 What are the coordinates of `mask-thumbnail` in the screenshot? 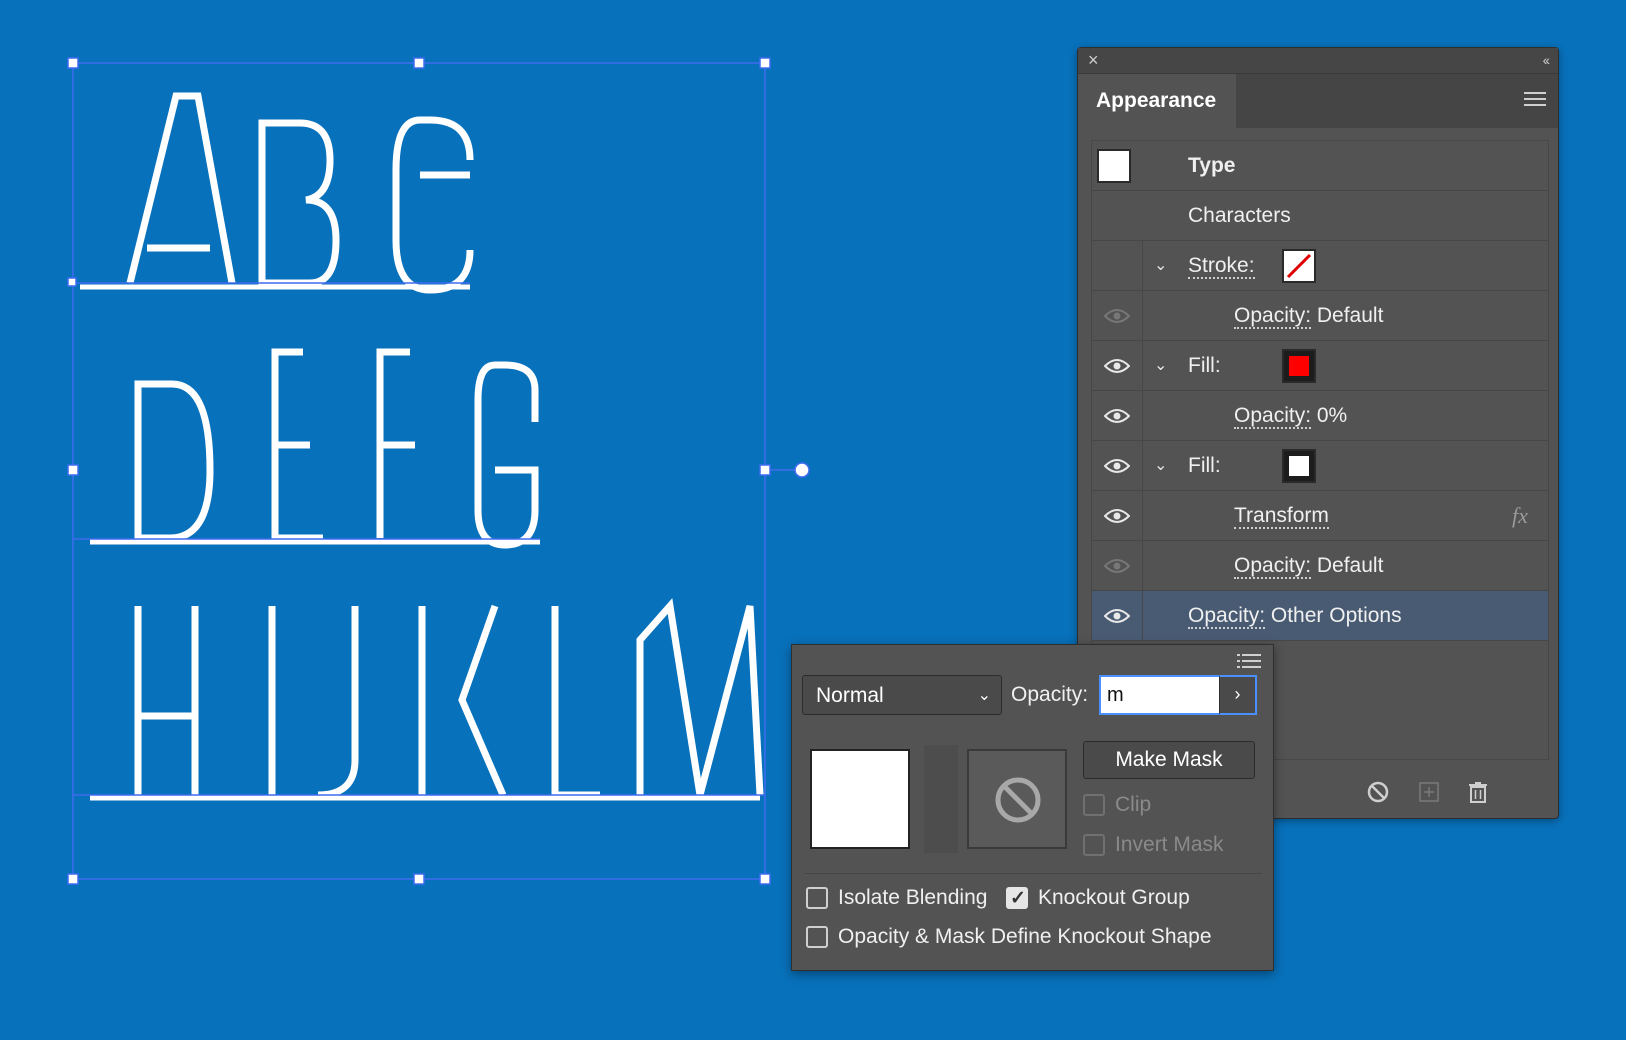 It's located at (1017, 799).